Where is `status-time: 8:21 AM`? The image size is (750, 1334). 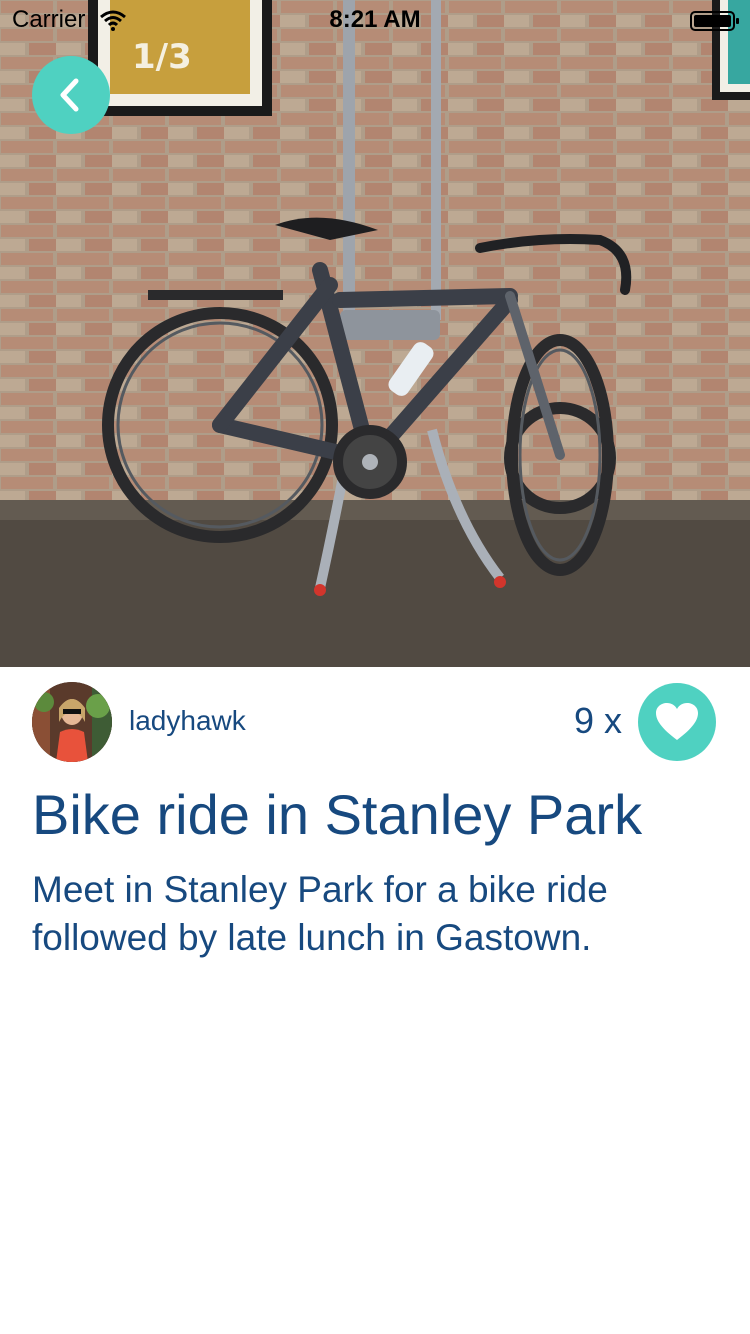 status-time: 8:21 AM is located at coordinates (375, 19).